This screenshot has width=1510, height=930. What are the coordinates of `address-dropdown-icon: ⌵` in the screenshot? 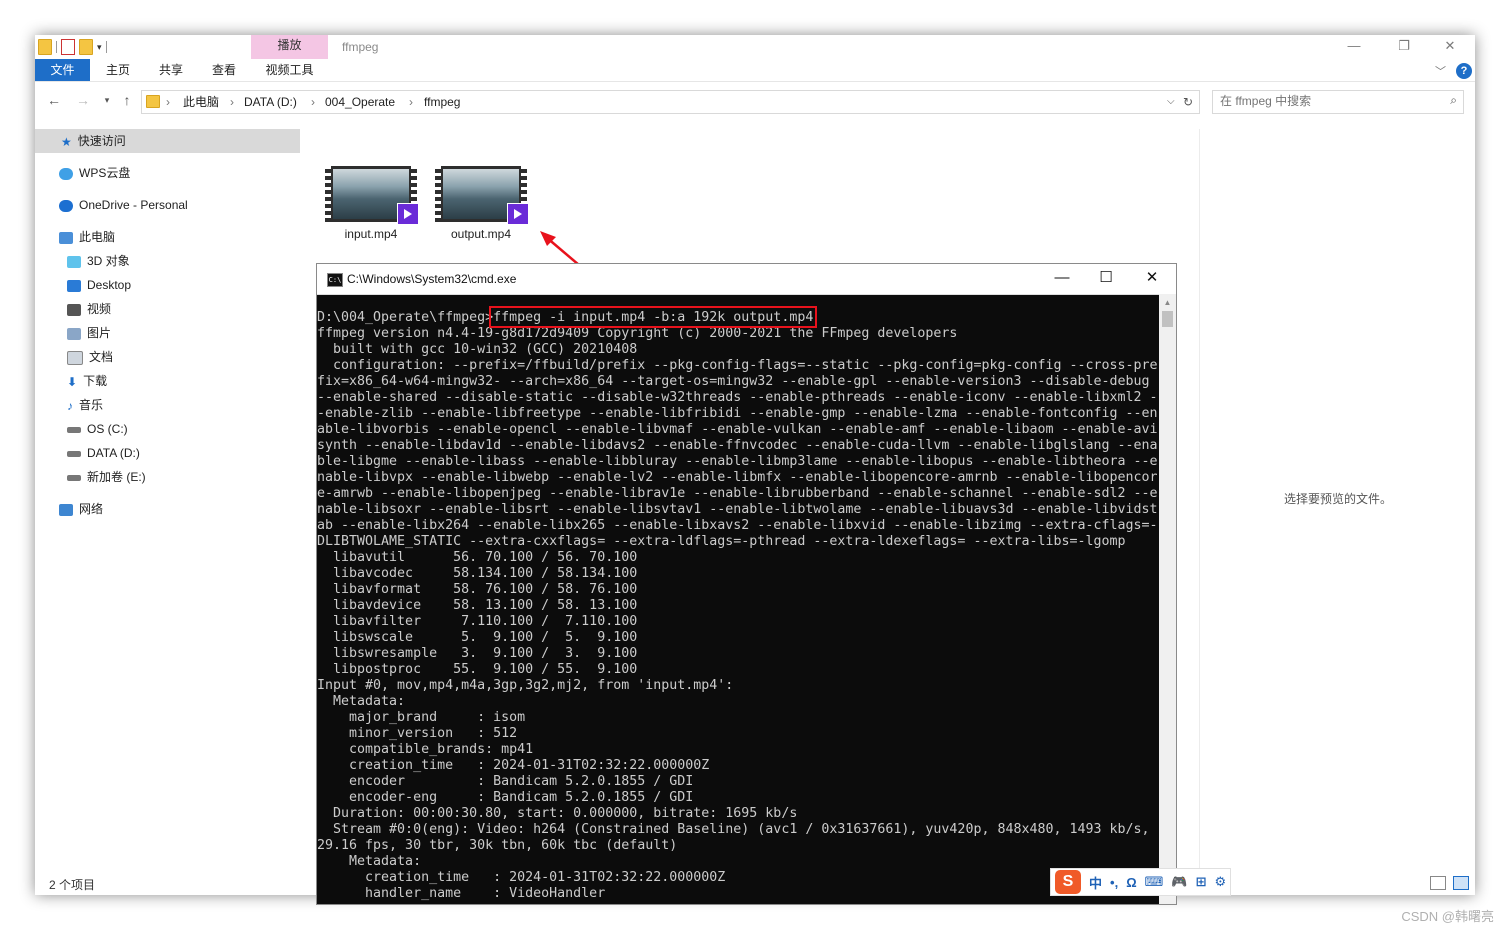 It's located at (1171, 102).